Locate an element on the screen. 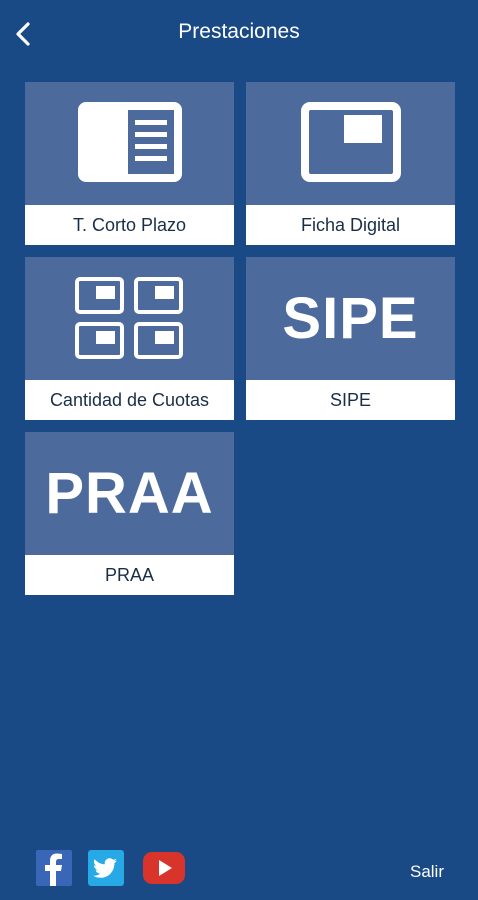 This screenshot has width=478, height=900. tile-label: PRAA is located at coordinates (129, 575).